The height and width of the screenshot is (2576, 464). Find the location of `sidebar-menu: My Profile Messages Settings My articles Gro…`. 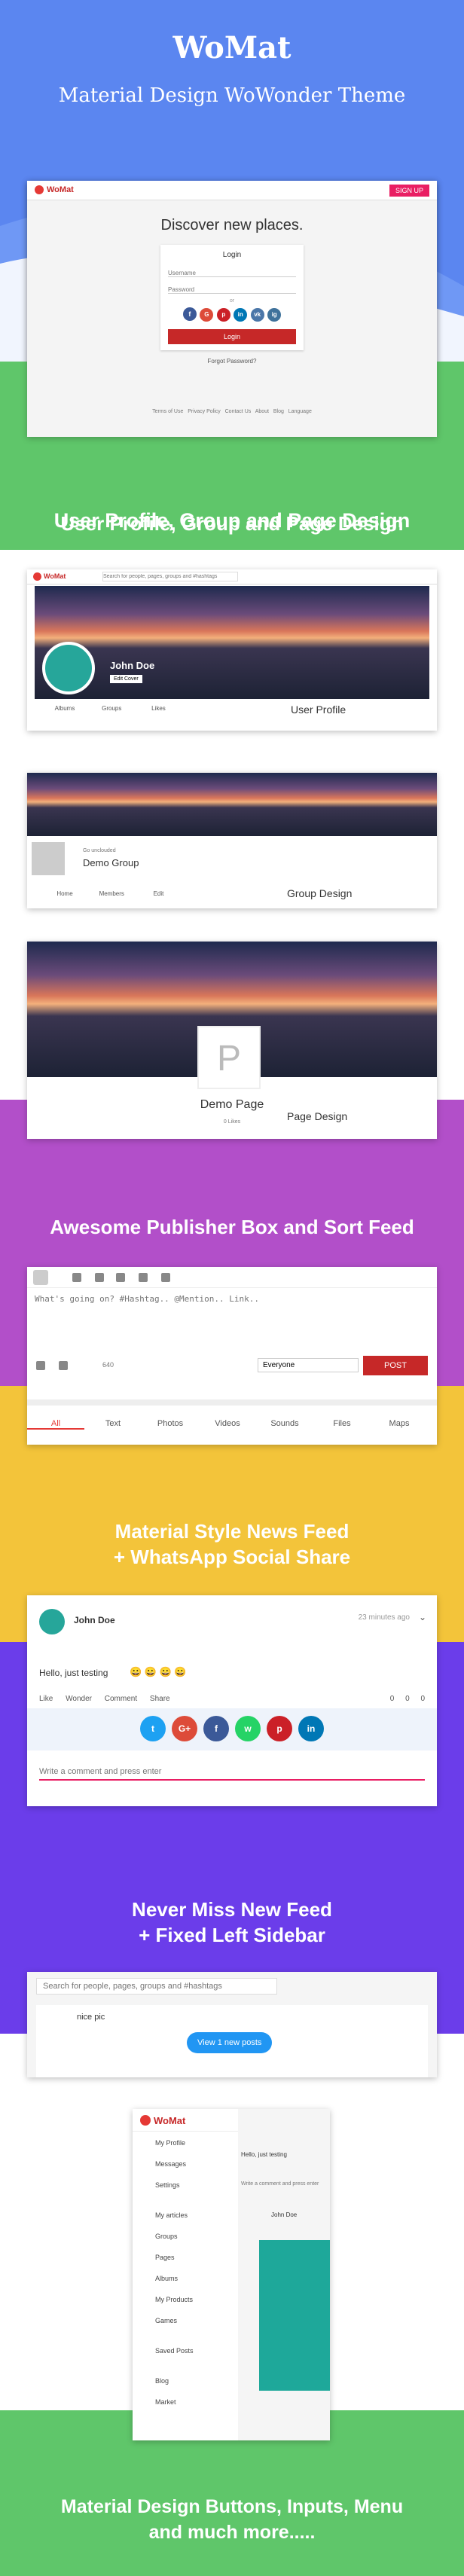

sidebar-menu: My Profile Messages Settings My articles Gro… is located at coordinates (189, 2279).